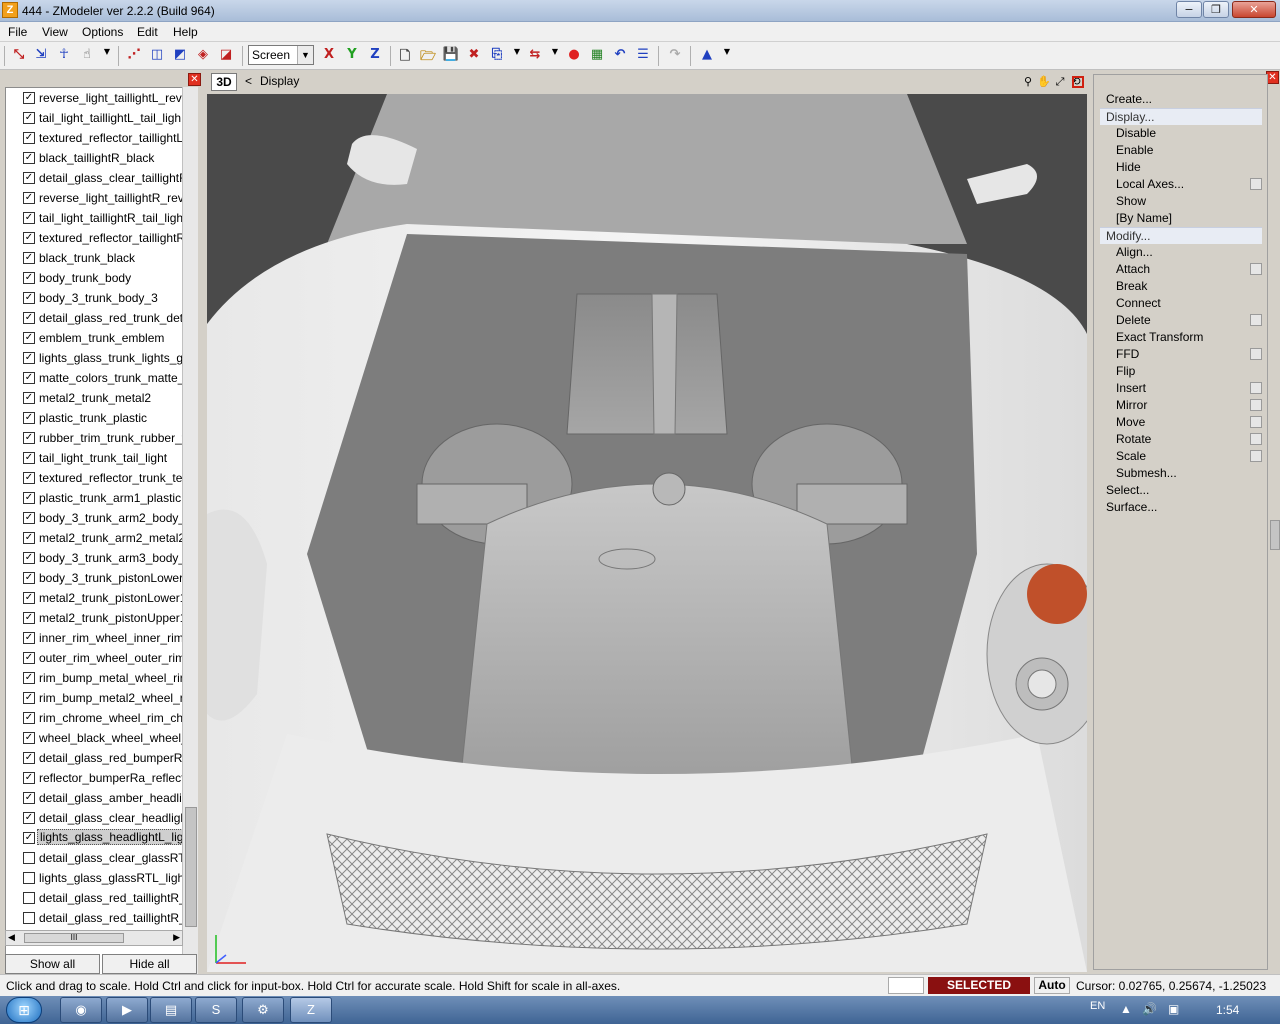 The height and width of the screenshot is (1024, 1280). What do you see at coordinates (94, 318) in the screenshot?
I see `list-item: ✓ detail_glass_red_trunk_deta` at bounding box center [94, 318].